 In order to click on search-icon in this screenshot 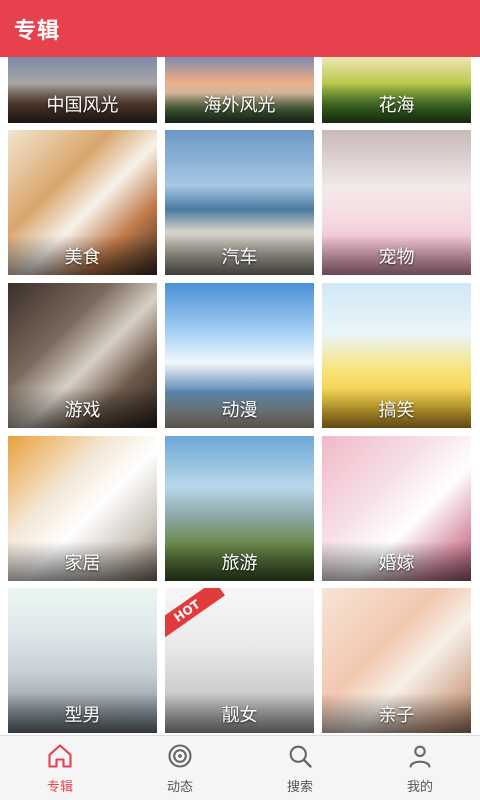, I will do `click(300, 756)`.